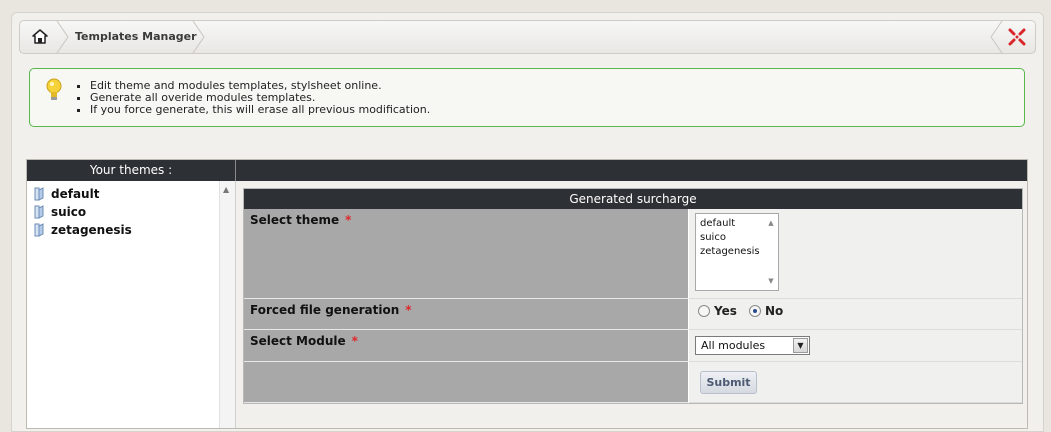  I want to click on home-icon, so click(40, 36).